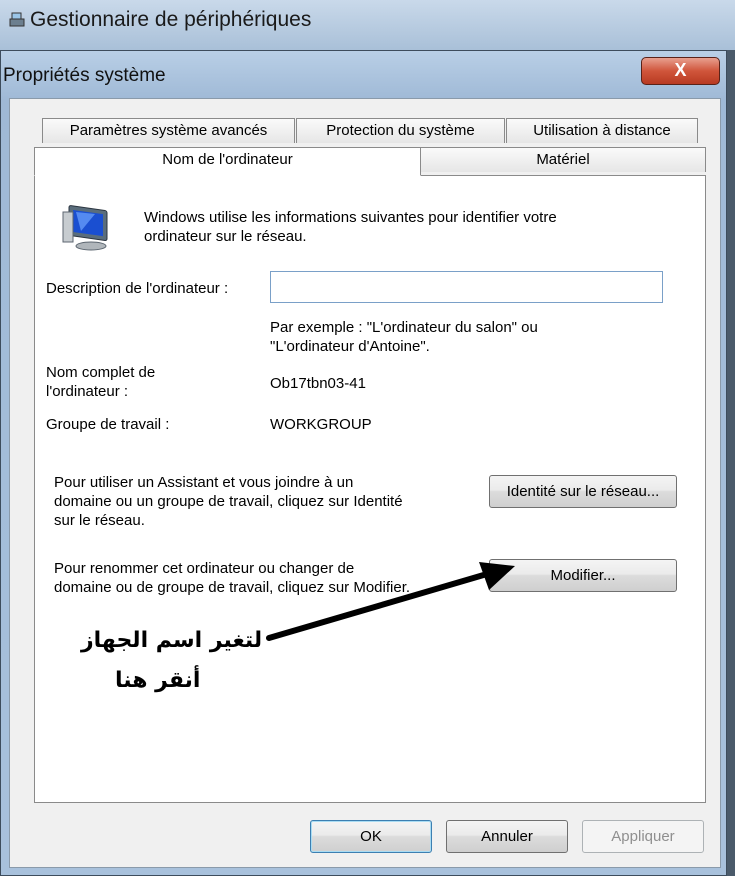 The image size is (735, 876). I want to click on background-window-titlebar: Gestionnaire de périphériques, so click(367, 25).